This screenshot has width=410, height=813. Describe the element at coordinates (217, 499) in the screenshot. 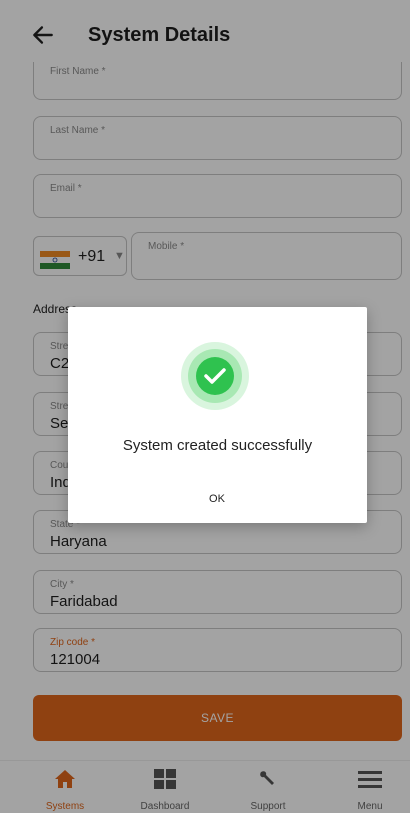

I see `ok-button: OK` at that location.